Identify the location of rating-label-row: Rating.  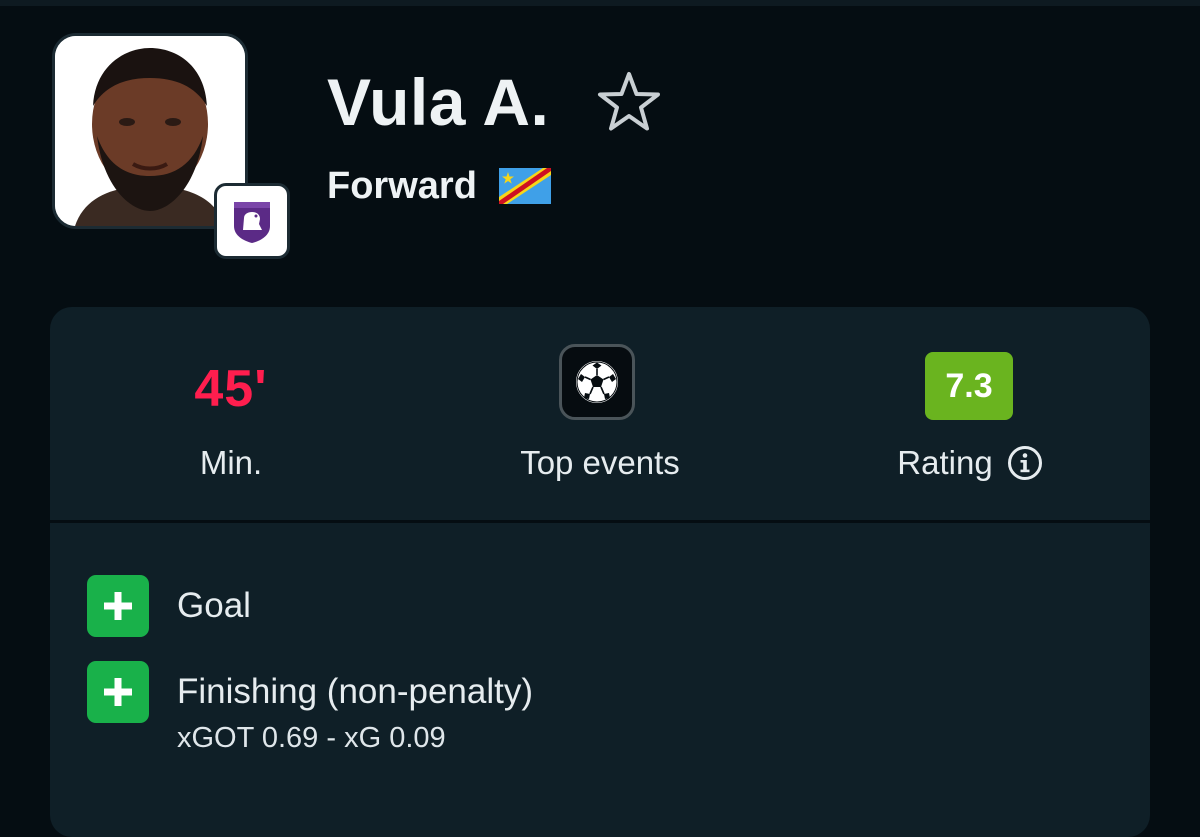
(970, 463).